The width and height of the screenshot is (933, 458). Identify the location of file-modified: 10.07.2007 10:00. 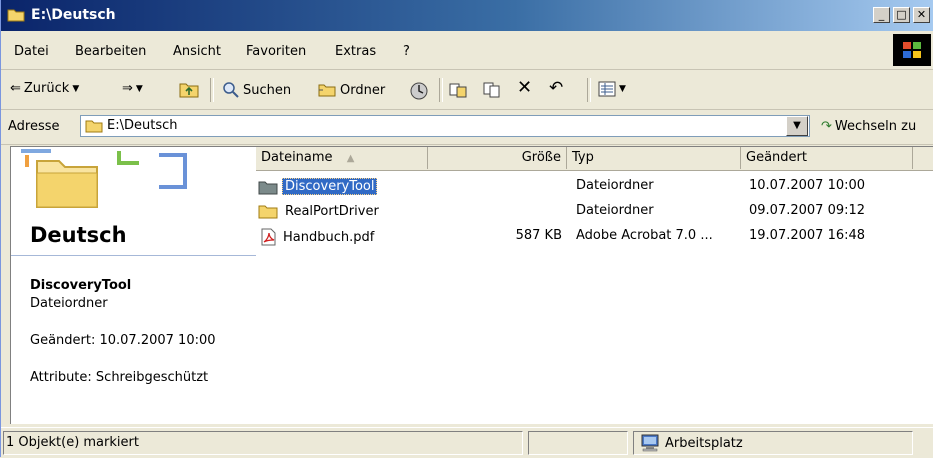
(807, 185).